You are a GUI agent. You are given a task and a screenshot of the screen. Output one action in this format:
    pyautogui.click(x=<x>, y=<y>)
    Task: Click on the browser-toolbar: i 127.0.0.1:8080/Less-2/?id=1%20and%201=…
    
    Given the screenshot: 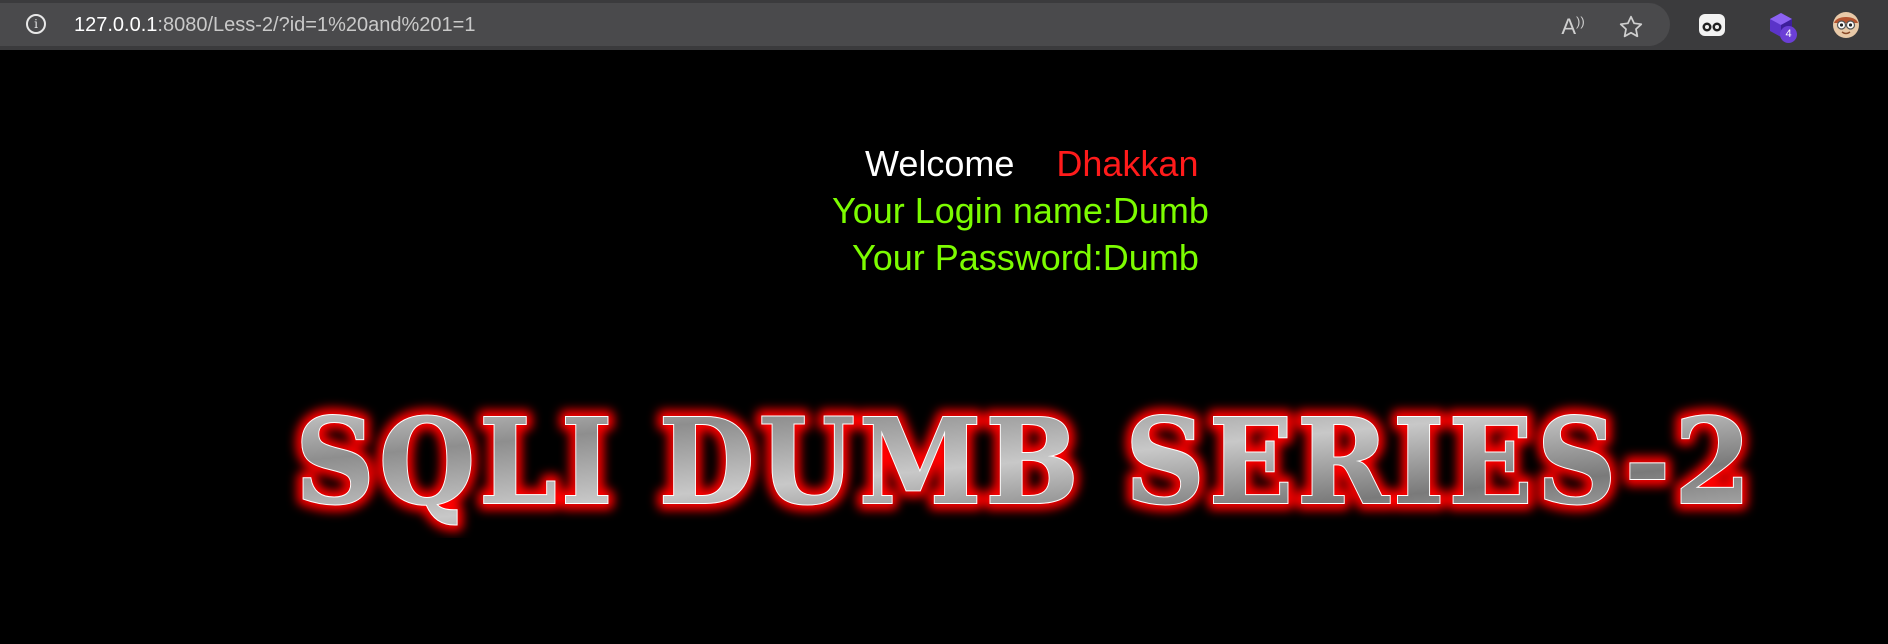 What is the action you would take?
    pyautogui.click(x=944, y=25)
    